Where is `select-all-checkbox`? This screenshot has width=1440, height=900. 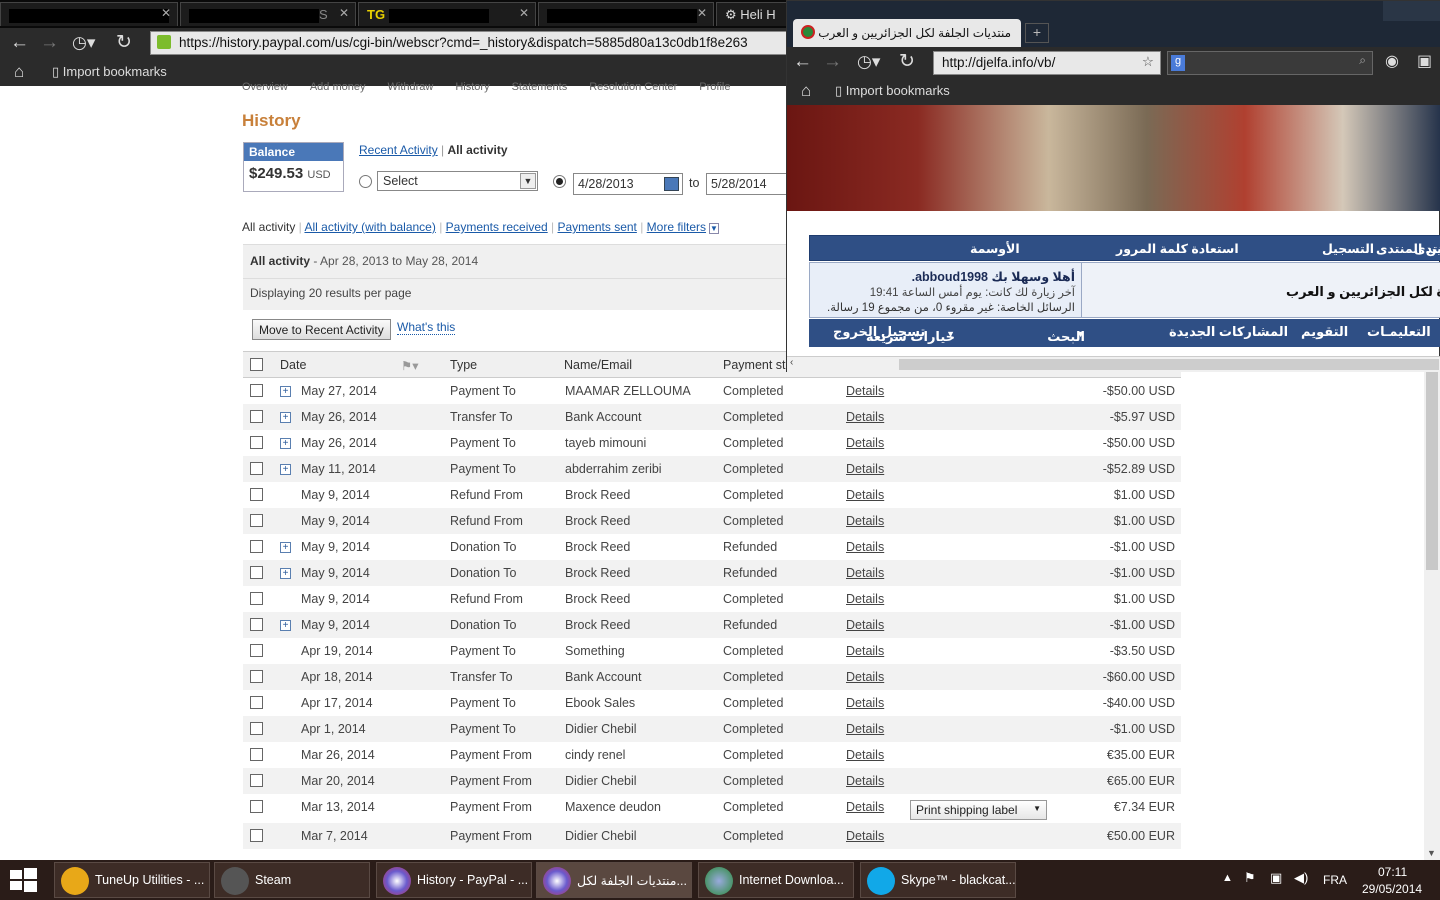 select-all-checkbox is located at coordinates (256, 364).